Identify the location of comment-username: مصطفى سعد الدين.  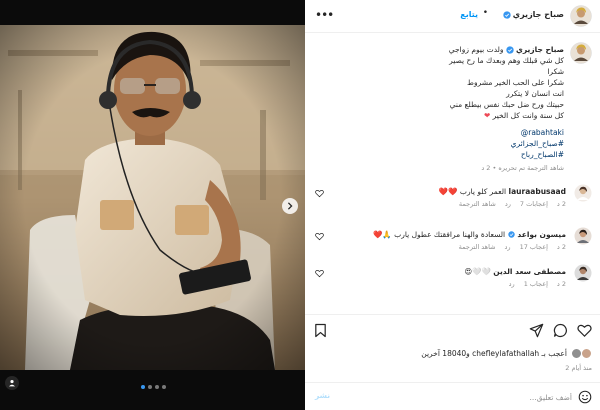
(529, 271).